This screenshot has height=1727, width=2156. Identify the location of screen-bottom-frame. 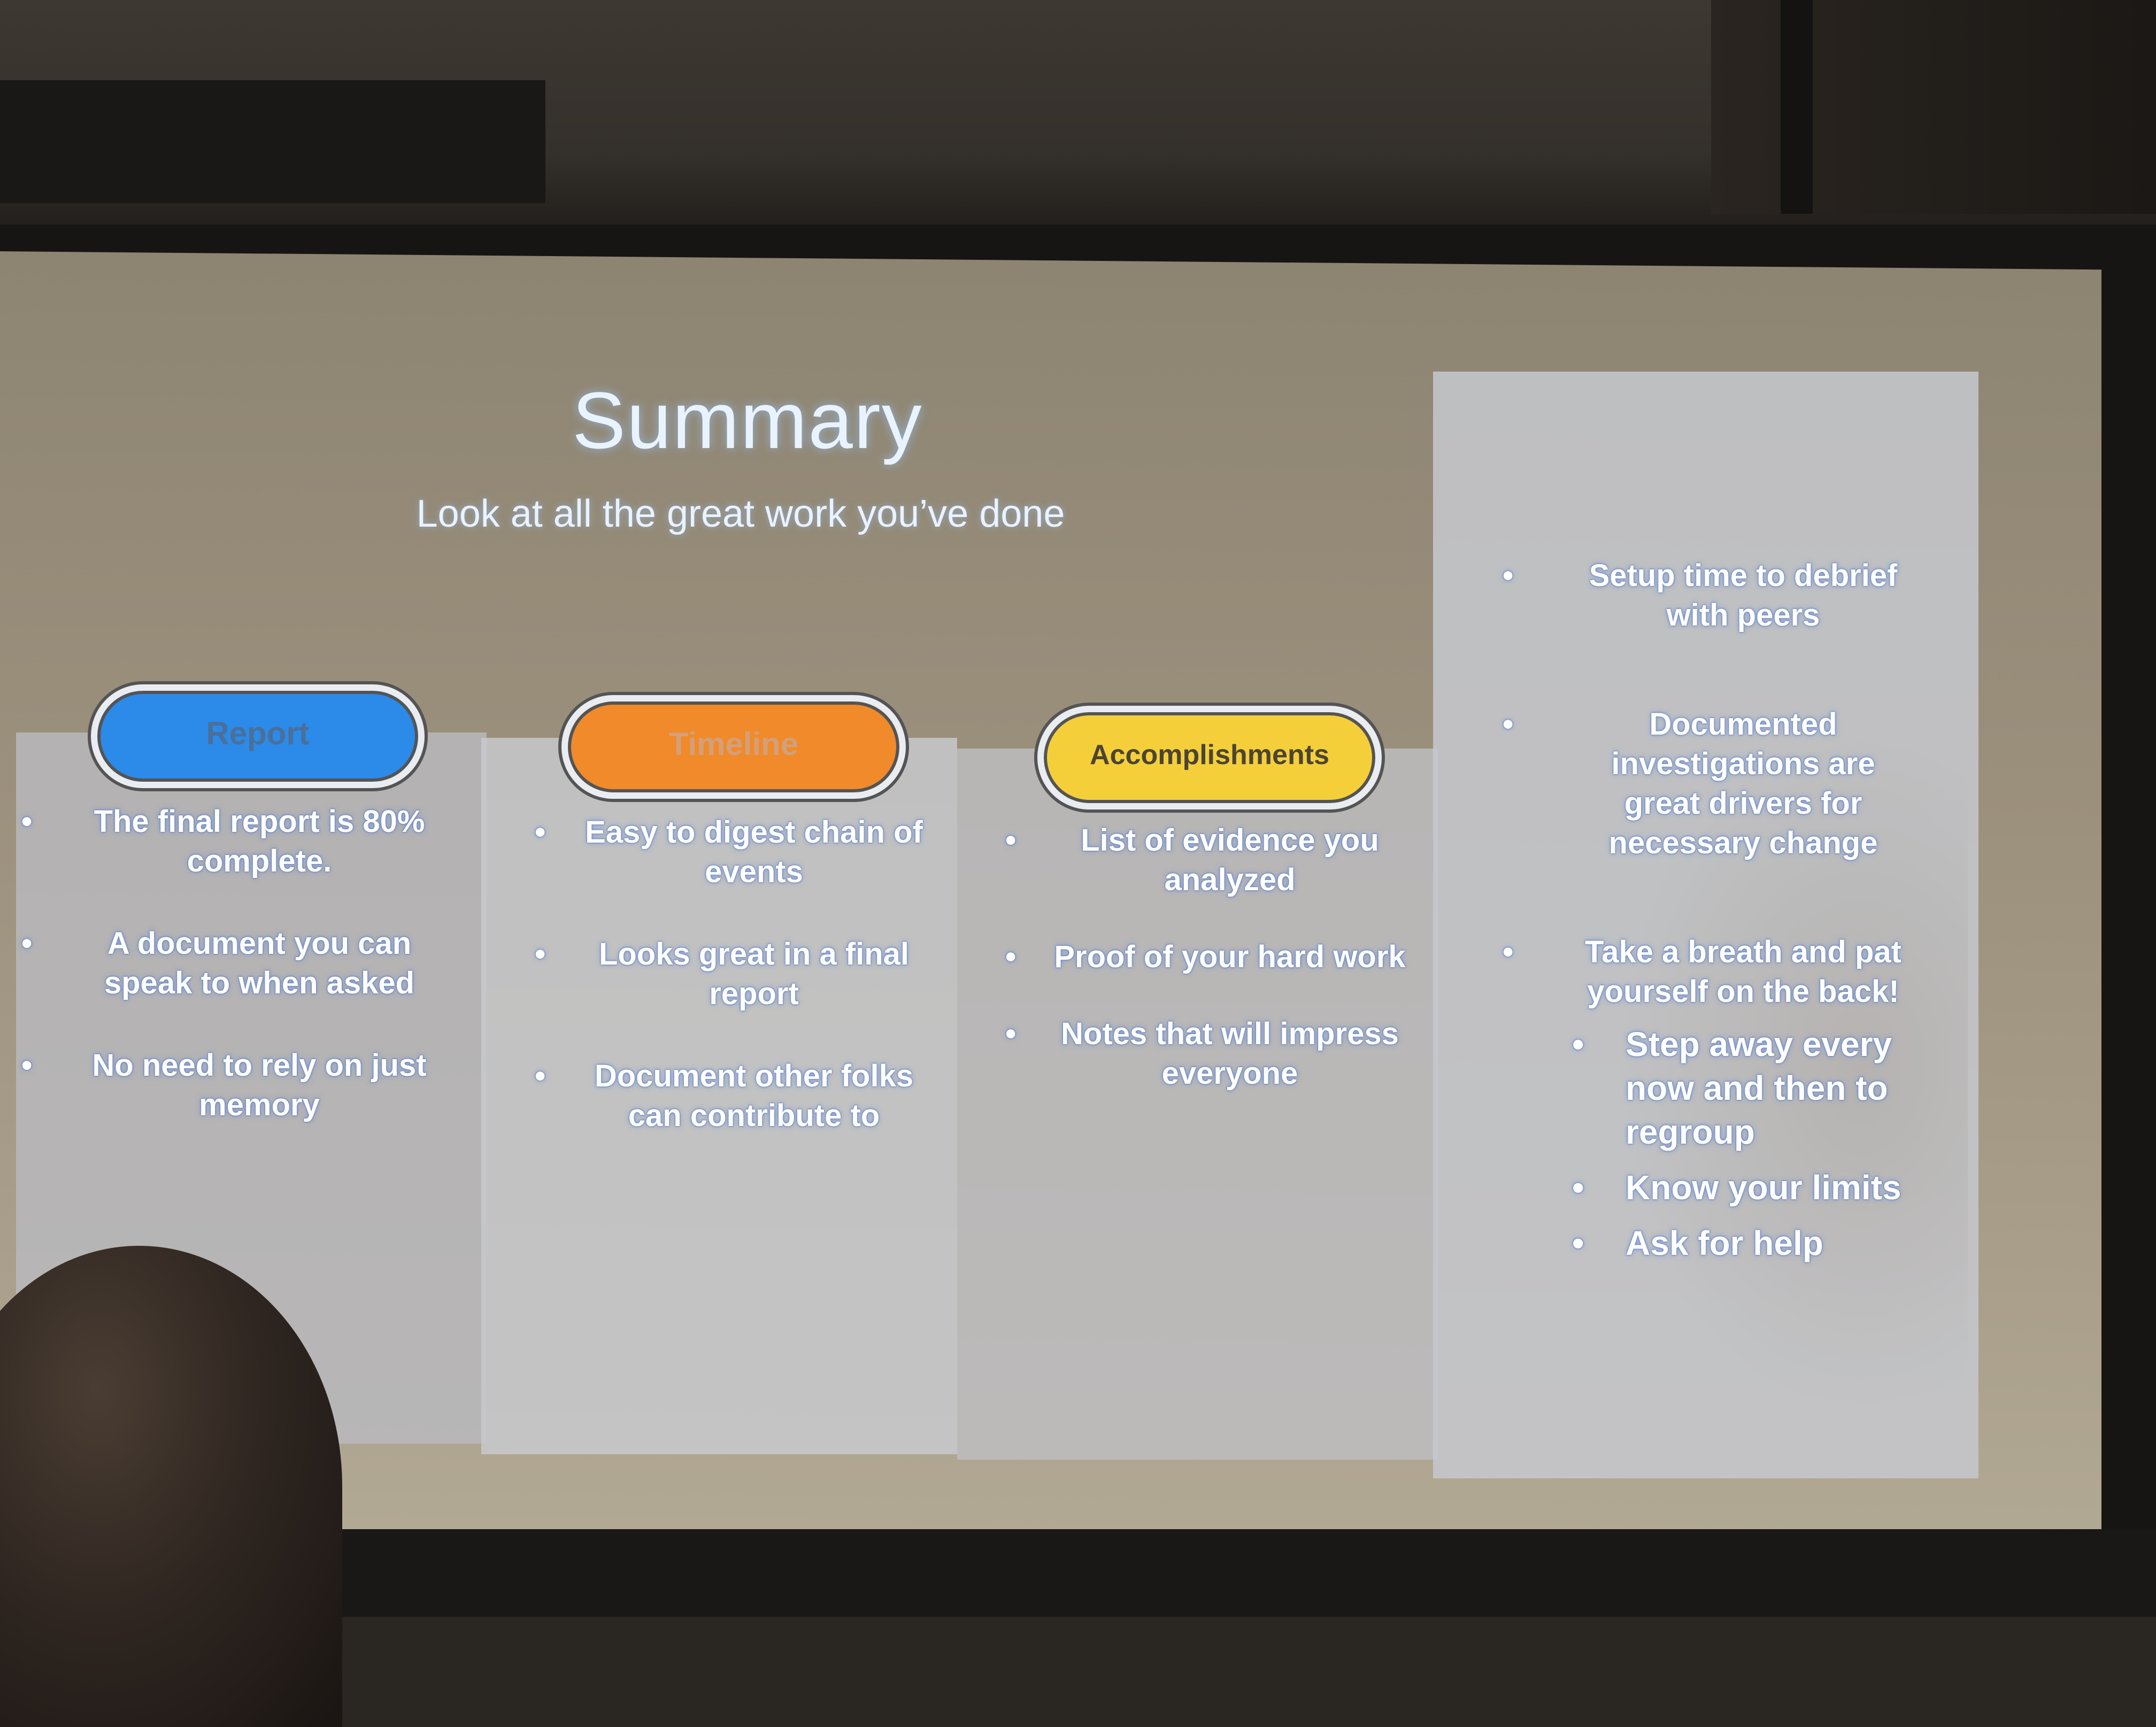
(1238, 1573).